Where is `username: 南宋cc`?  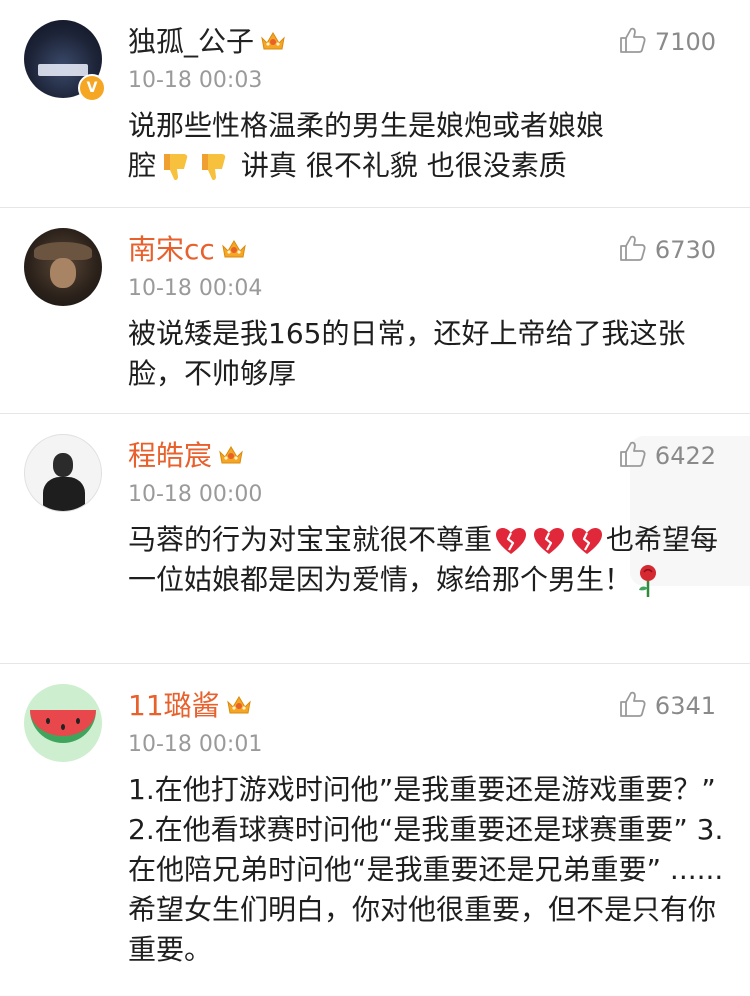 username: 南宋cc is located at coordinates (187, 250).